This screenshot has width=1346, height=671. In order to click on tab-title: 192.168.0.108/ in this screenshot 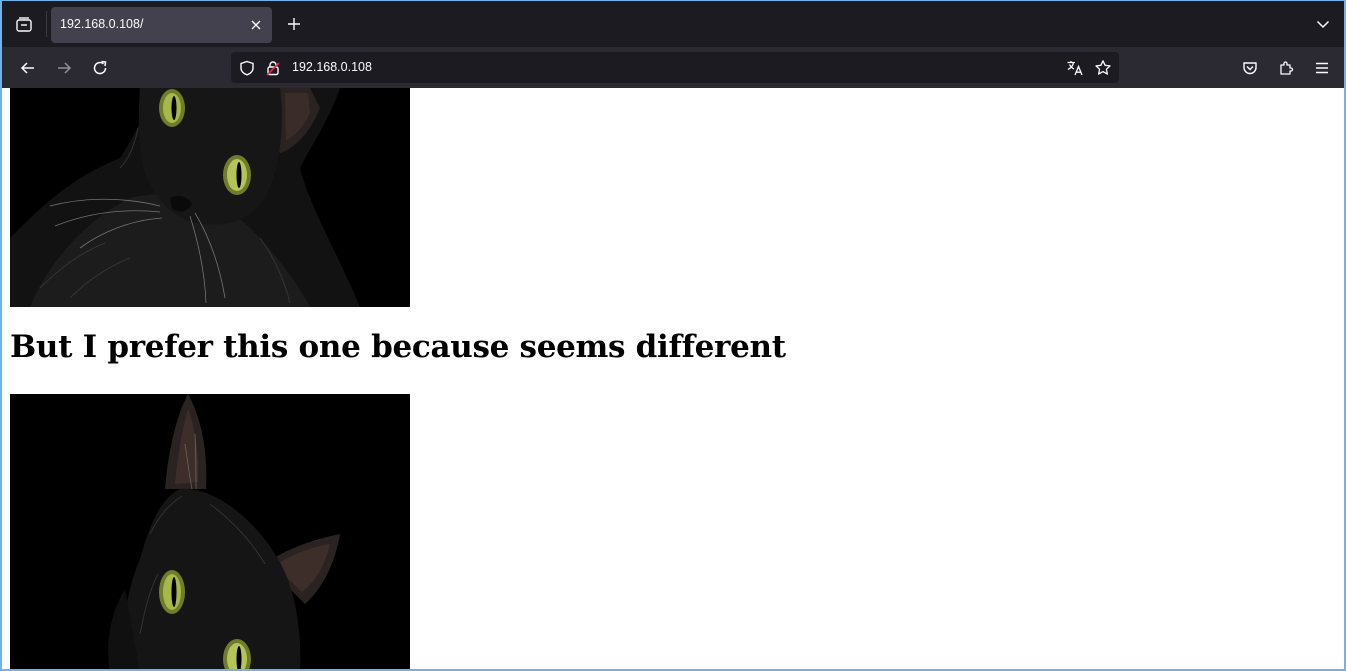, I will do `click(102, 24)`.